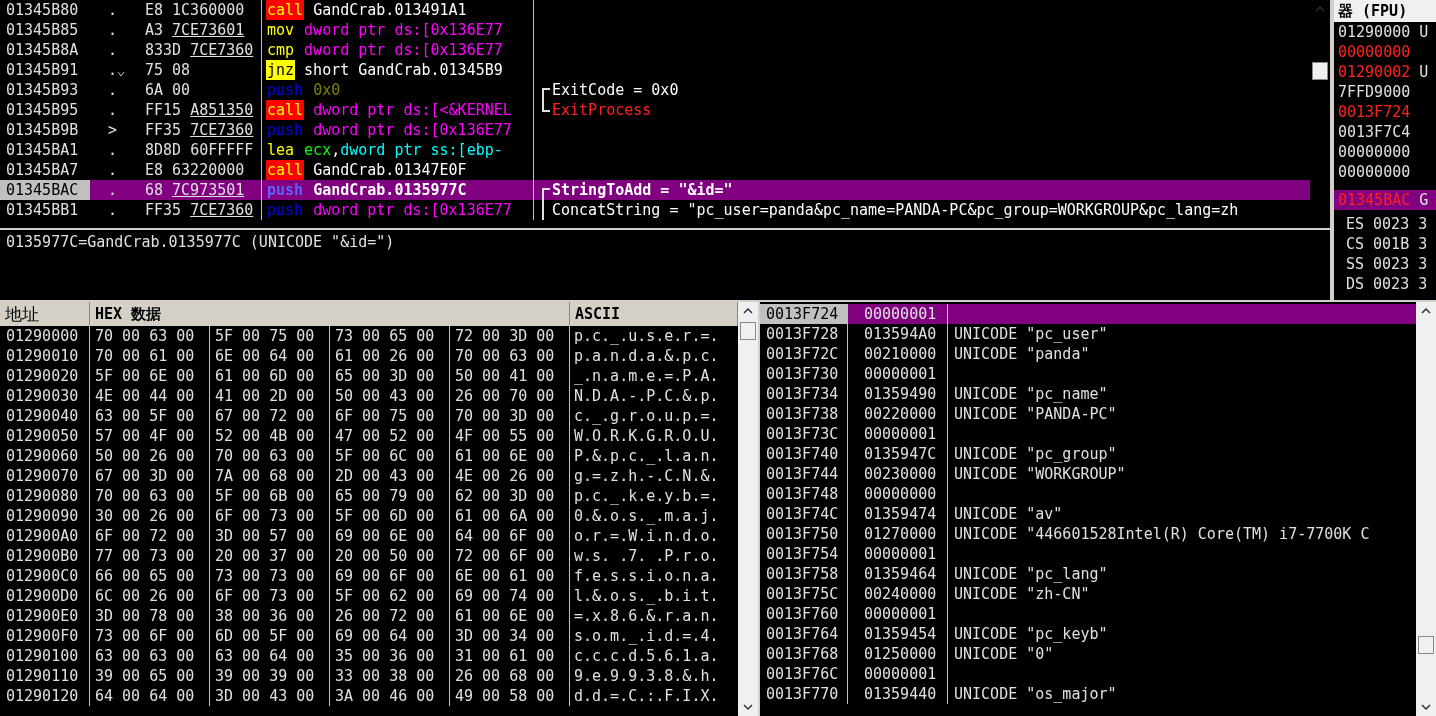  What do you see at coordinates (270, 656) in the screenshot?
I see `hex-cell: 63 00 64 00` at bounding box center [270, 656].